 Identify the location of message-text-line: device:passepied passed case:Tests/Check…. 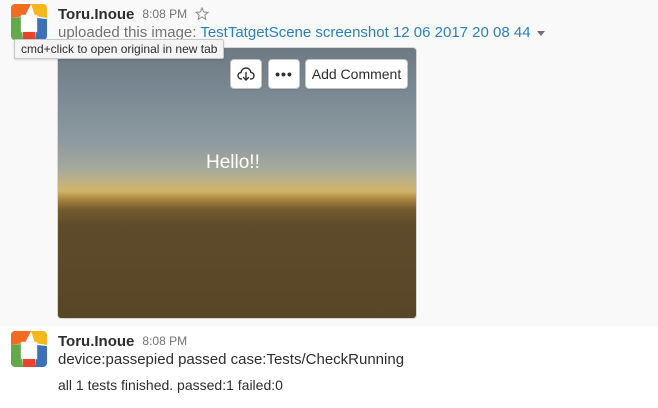
(231, 359).